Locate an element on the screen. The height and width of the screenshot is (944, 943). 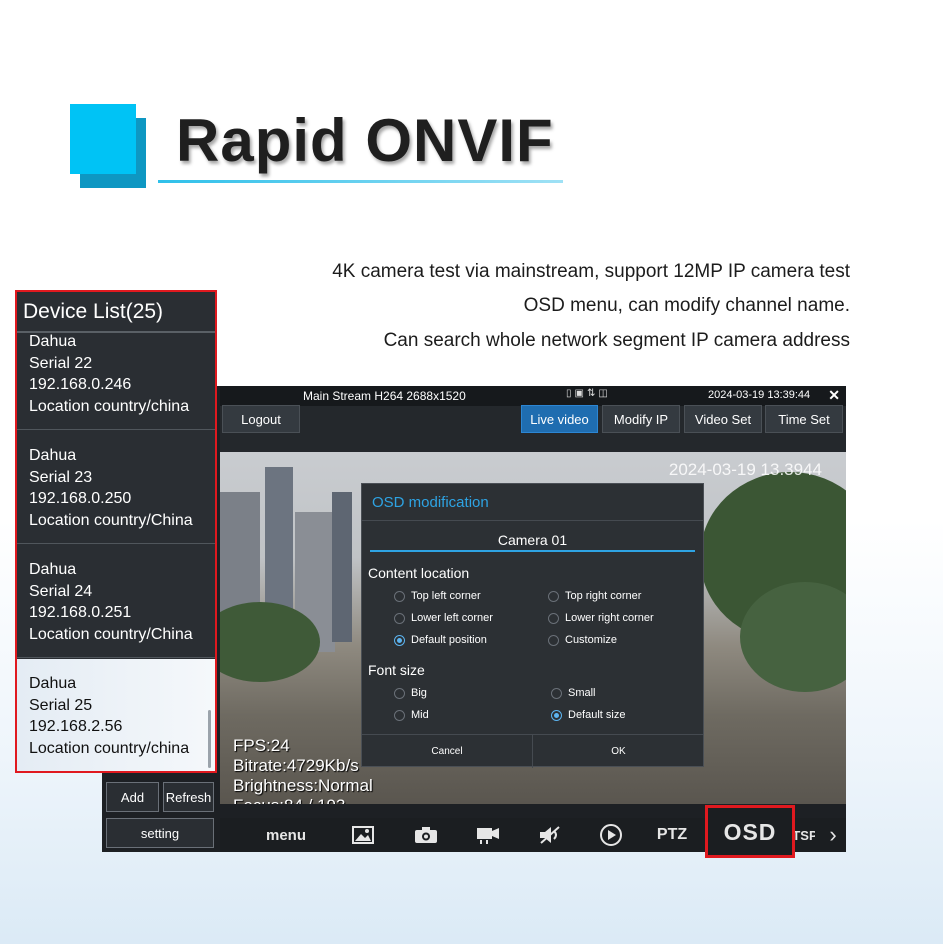
option-font-small: Small is located at coordinates (573, 693).